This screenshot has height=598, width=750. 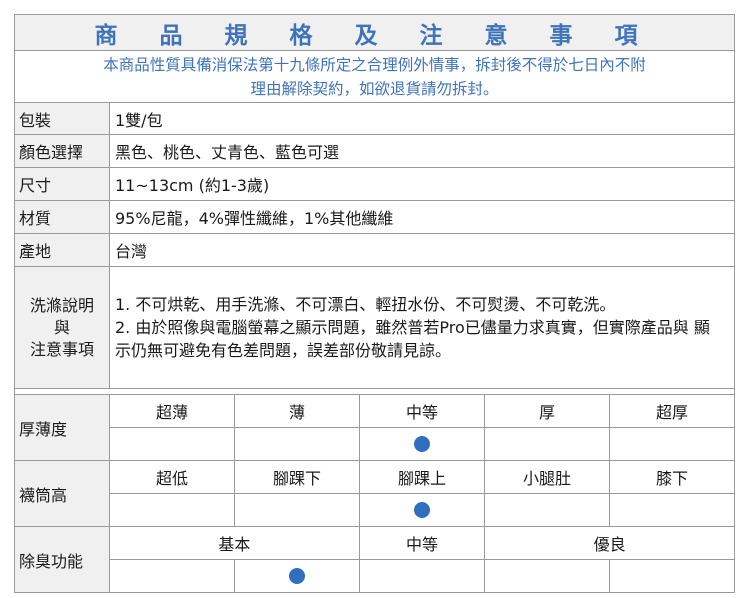 I want to click on care-label-line-2: 與, so click(x=61, y=327).